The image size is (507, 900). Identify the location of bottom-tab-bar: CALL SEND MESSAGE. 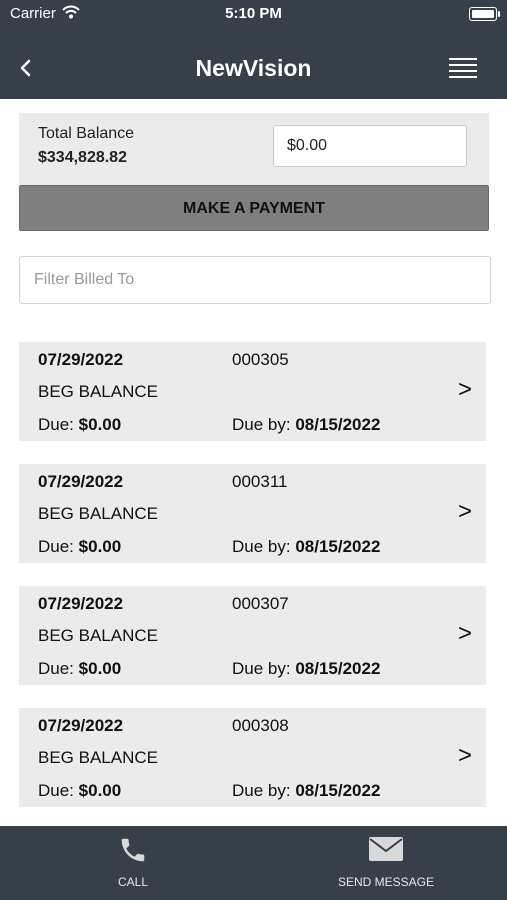
(253, 863).